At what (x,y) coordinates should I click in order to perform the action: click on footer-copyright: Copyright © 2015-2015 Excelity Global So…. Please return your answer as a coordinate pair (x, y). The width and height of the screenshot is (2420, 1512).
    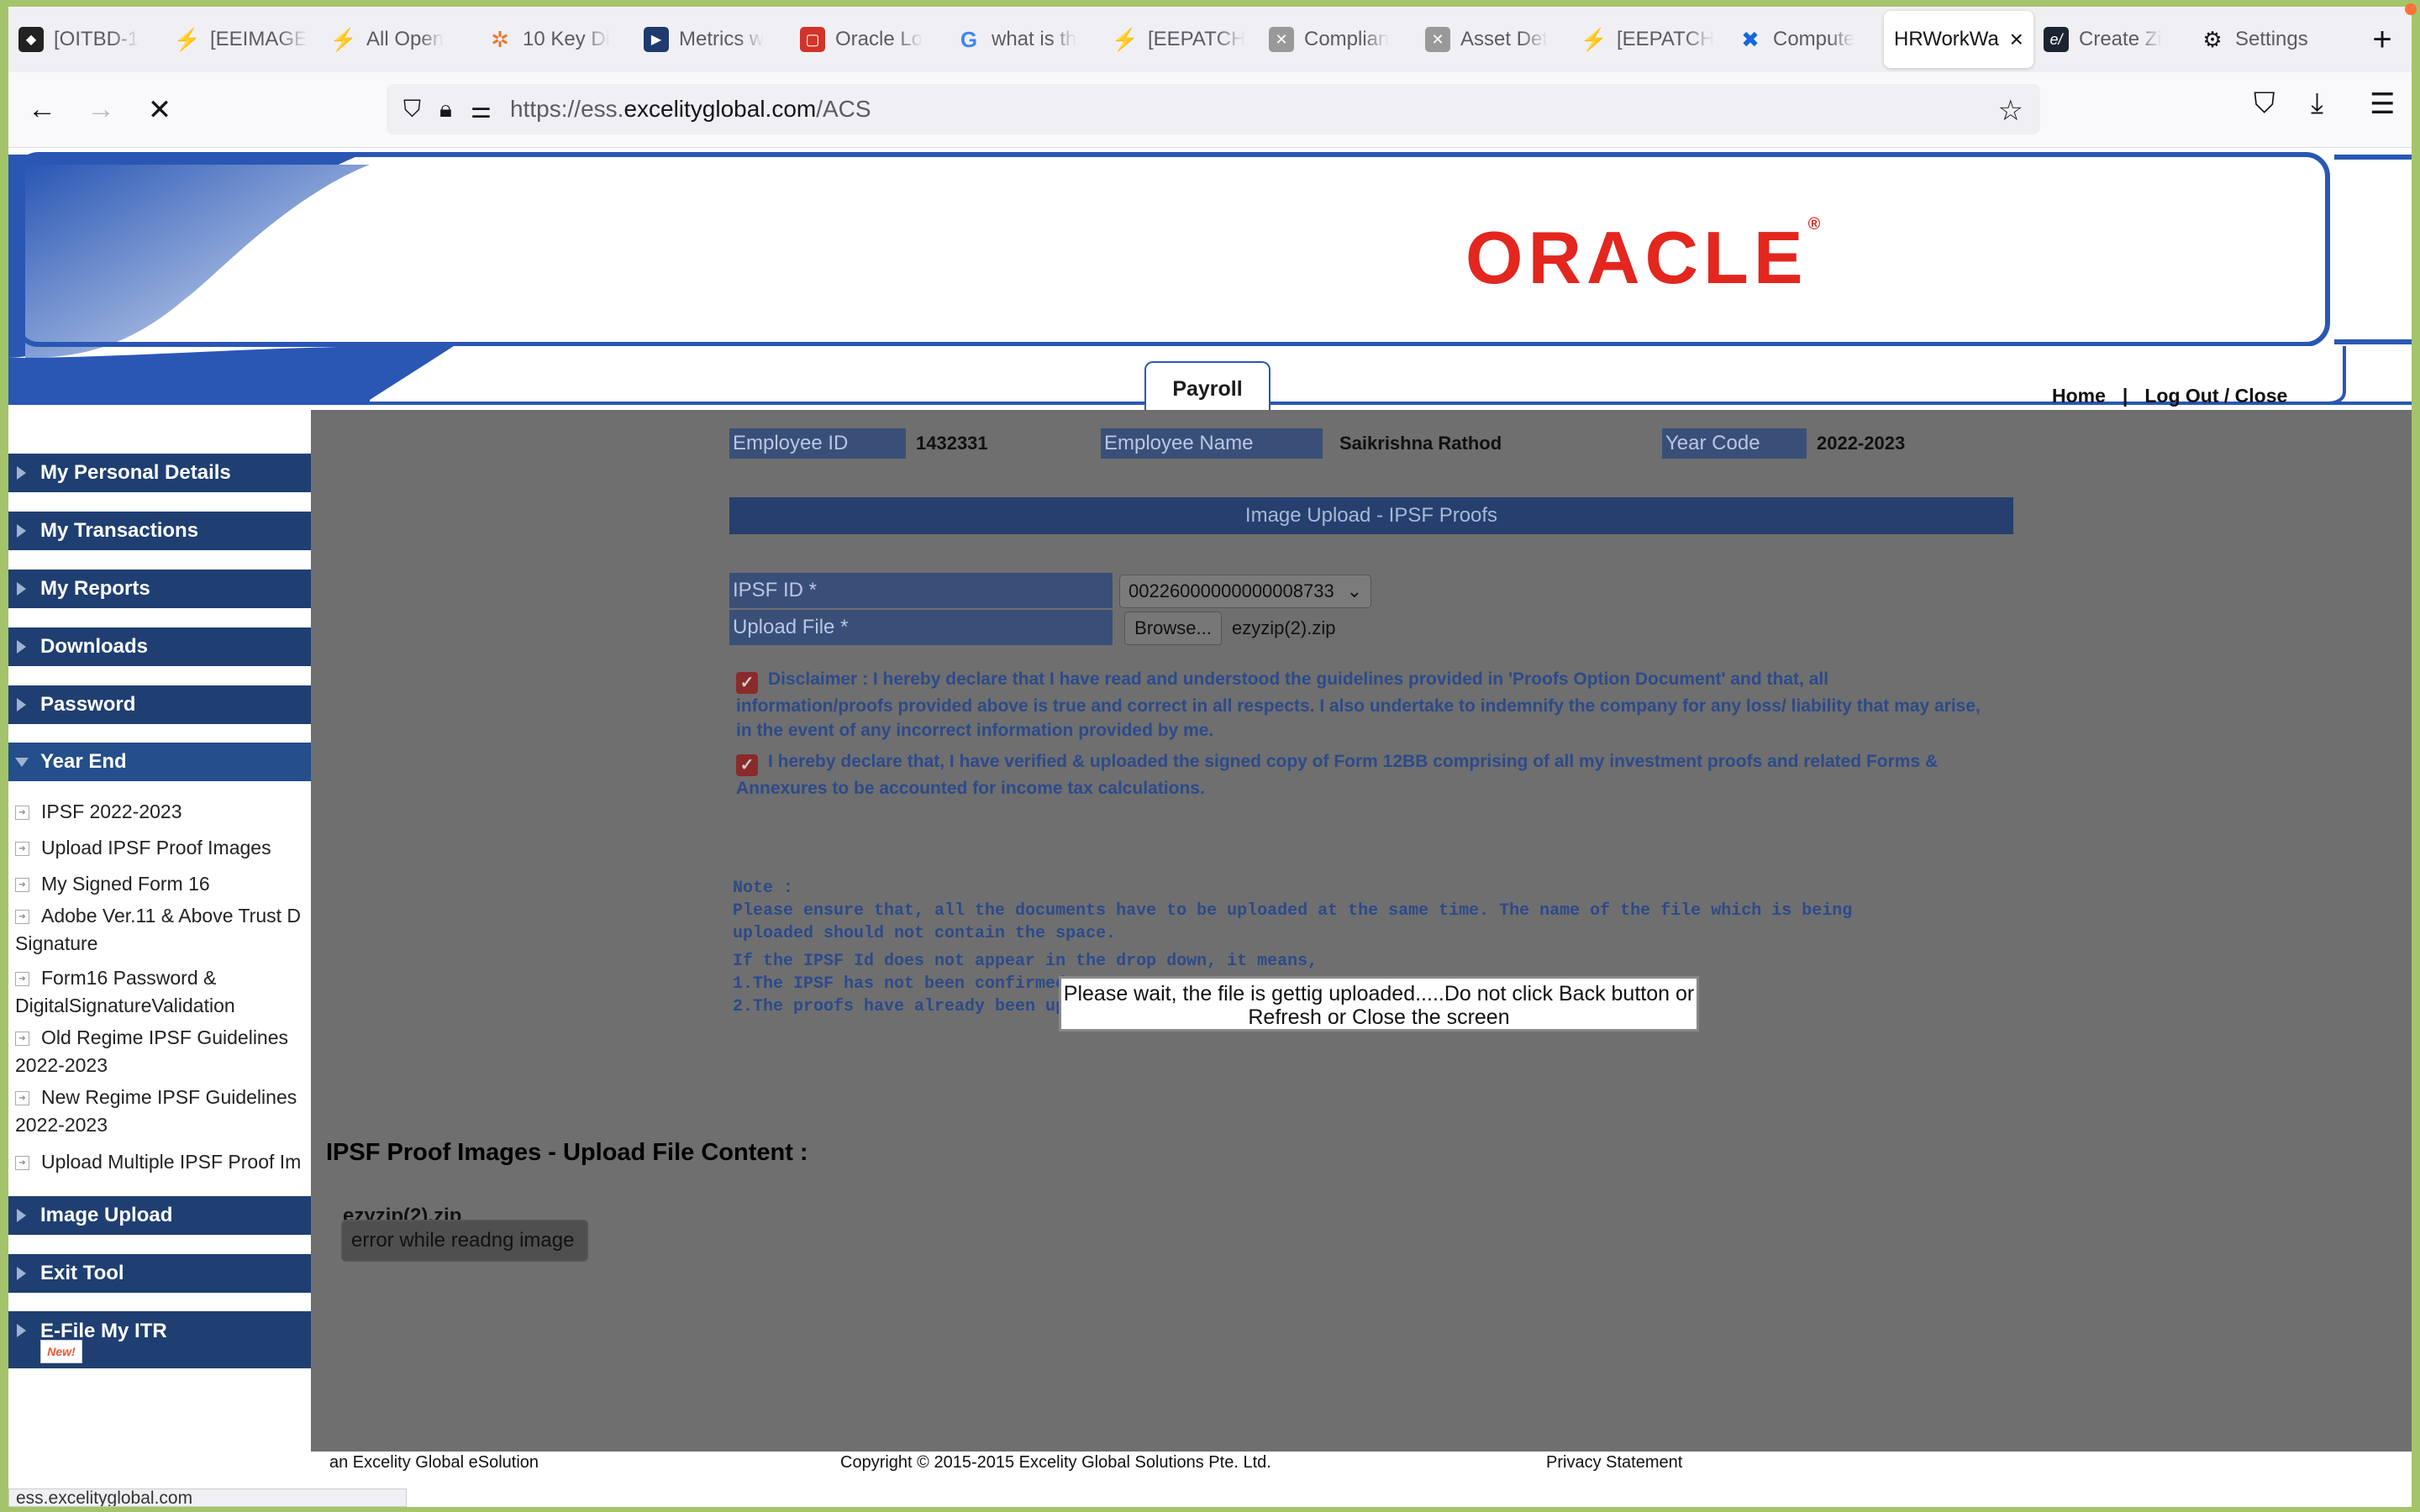
    Looking at the image, I should click on (1055, 1462).